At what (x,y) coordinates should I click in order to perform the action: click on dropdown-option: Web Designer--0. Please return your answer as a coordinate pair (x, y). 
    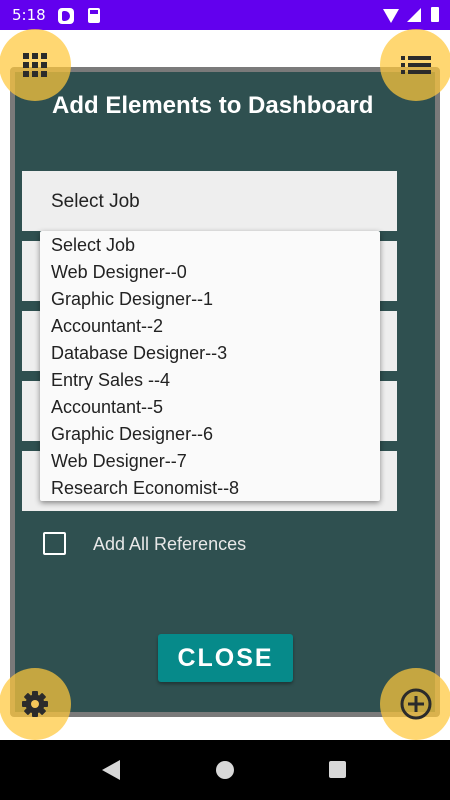
    Looking at the image, I should click on (210, 272).